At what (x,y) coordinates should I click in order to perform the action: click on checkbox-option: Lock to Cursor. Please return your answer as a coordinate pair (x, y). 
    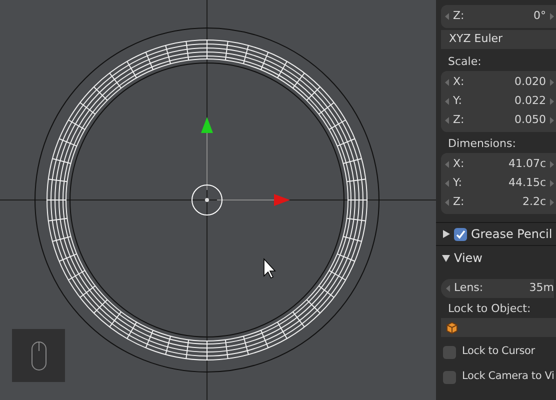
    Looking at the image, I should click on (496, 352).